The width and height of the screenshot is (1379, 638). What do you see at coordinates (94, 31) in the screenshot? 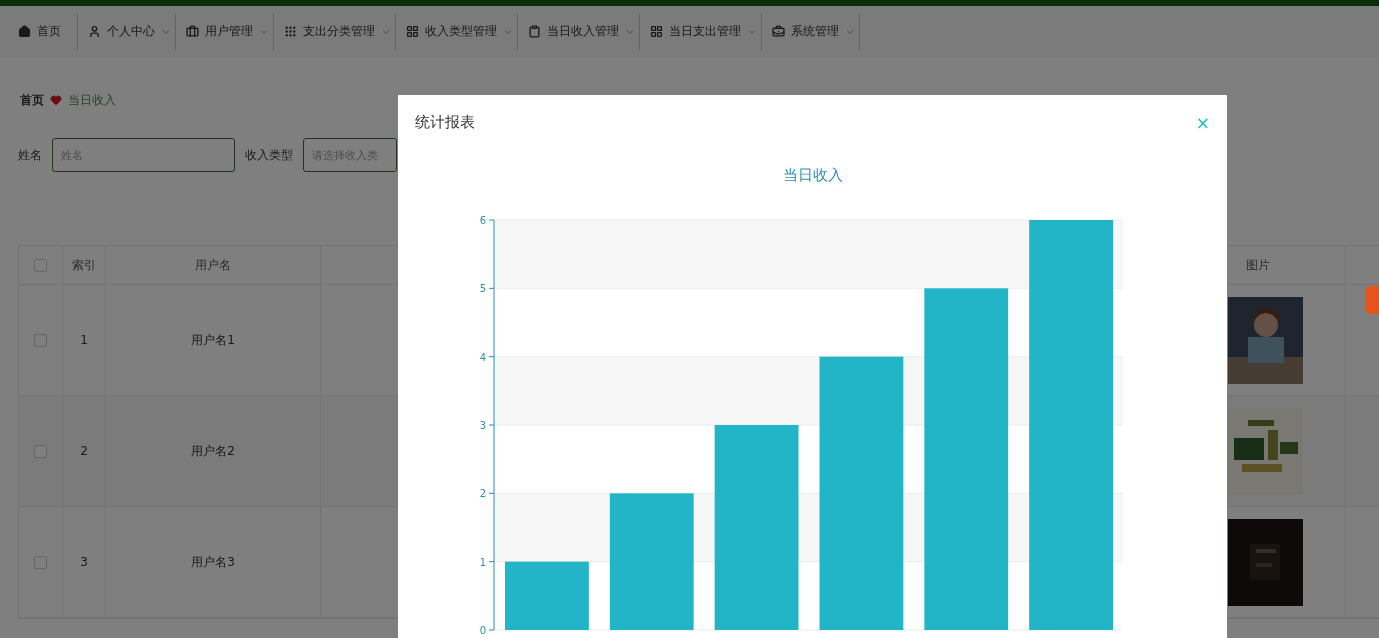
I see `user-icon` at bounding box center [94, 31].